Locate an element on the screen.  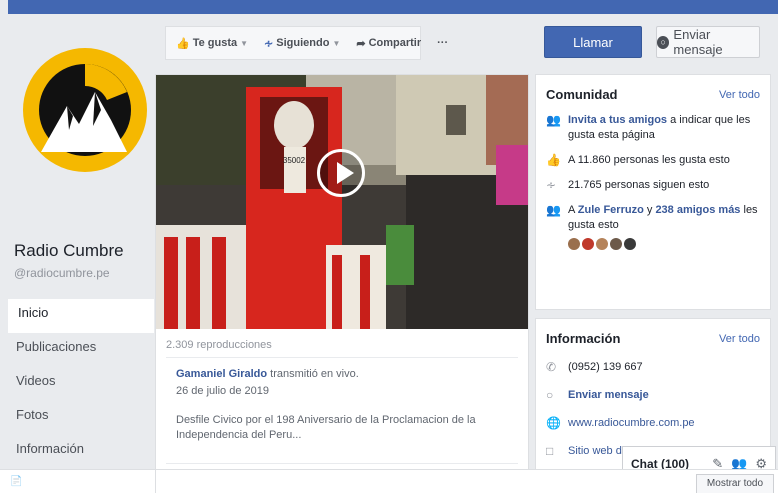
nav-item-informacion: Información is located at coordinates (81, 452).